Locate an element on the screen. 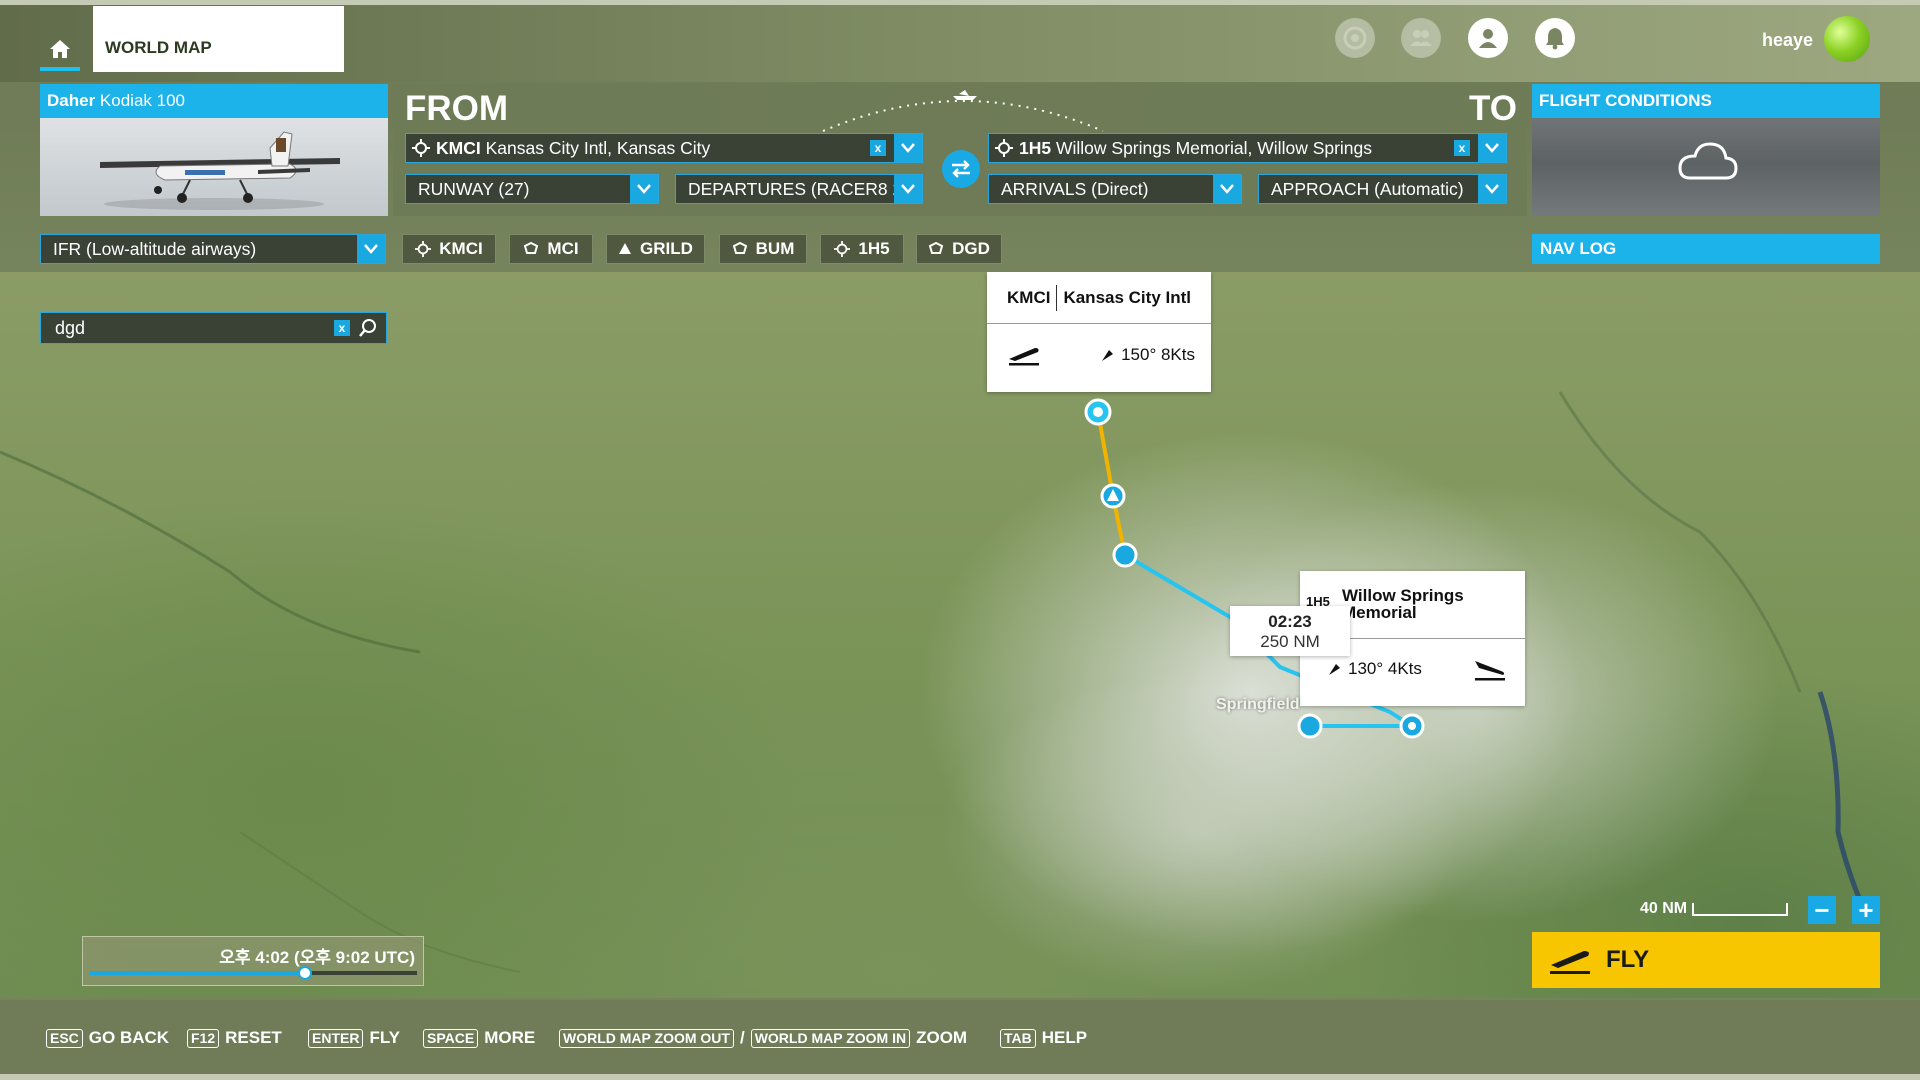 The width and height of the screenshot is (1920, 1080). key-tab: TAB is located at coordinates (1018, 1038).